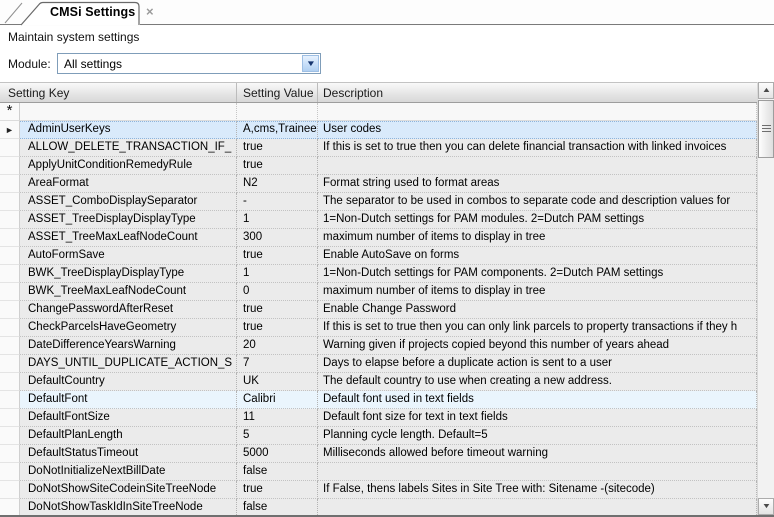 This screenshot has height=517, width=774. Describe the element at coordinates (537, 436) in the screenshot. I see `description-cell: Planning cycle length. Default=5` at that location.